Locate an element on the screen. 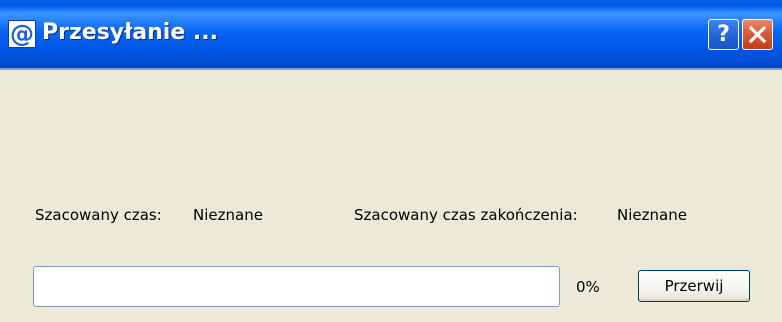 Image resolution: width=782 pixels, height=322 pixels. abort-button: Przerwij is located at coordinates (694, 286).